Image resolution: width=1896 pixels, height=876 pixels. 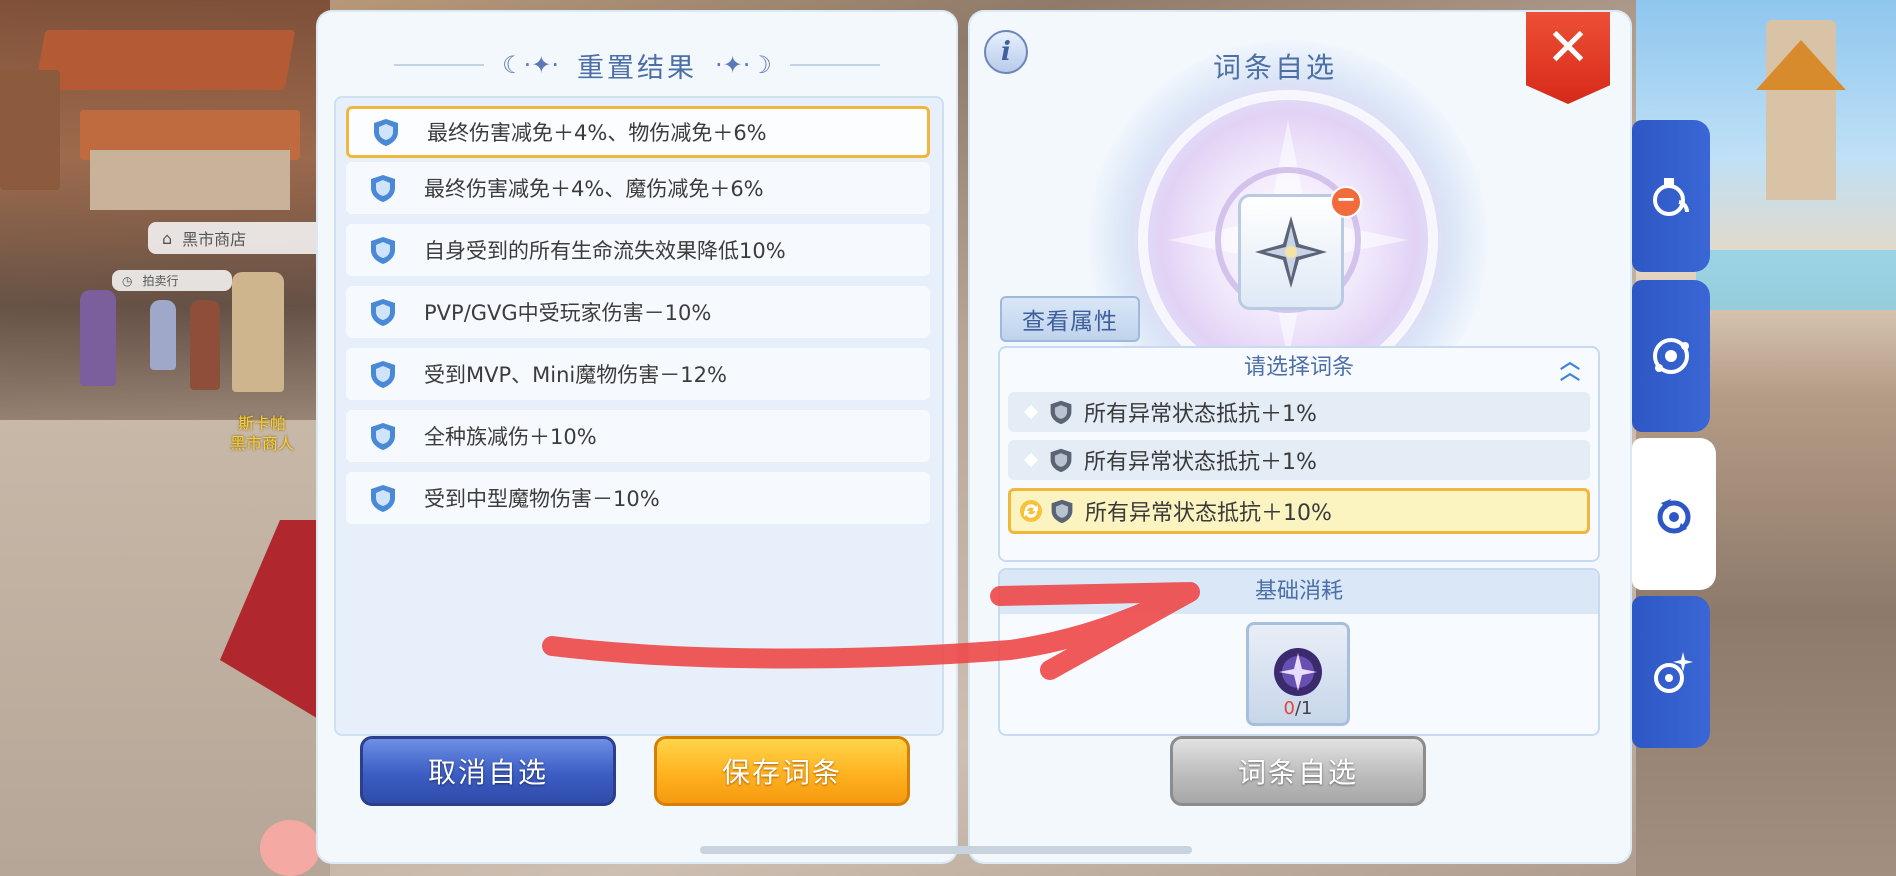 I want to click on potion-icon, so click(x=1671, y=197).